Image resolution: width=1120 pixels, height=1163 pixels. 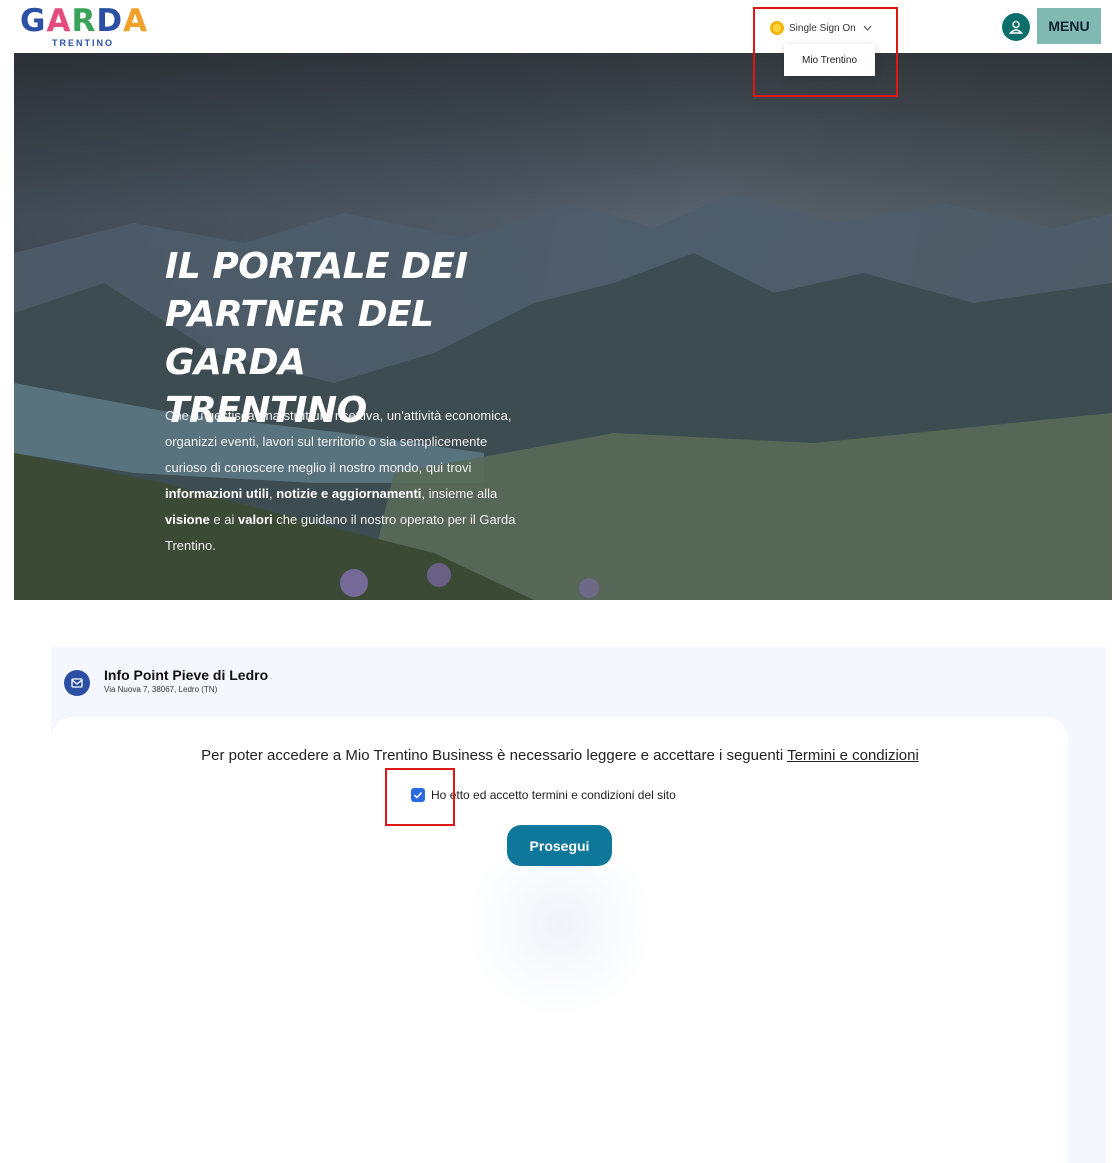 I want to click on sso-dropdown-menu: Mio Trentino, so click(x=829, y=60).